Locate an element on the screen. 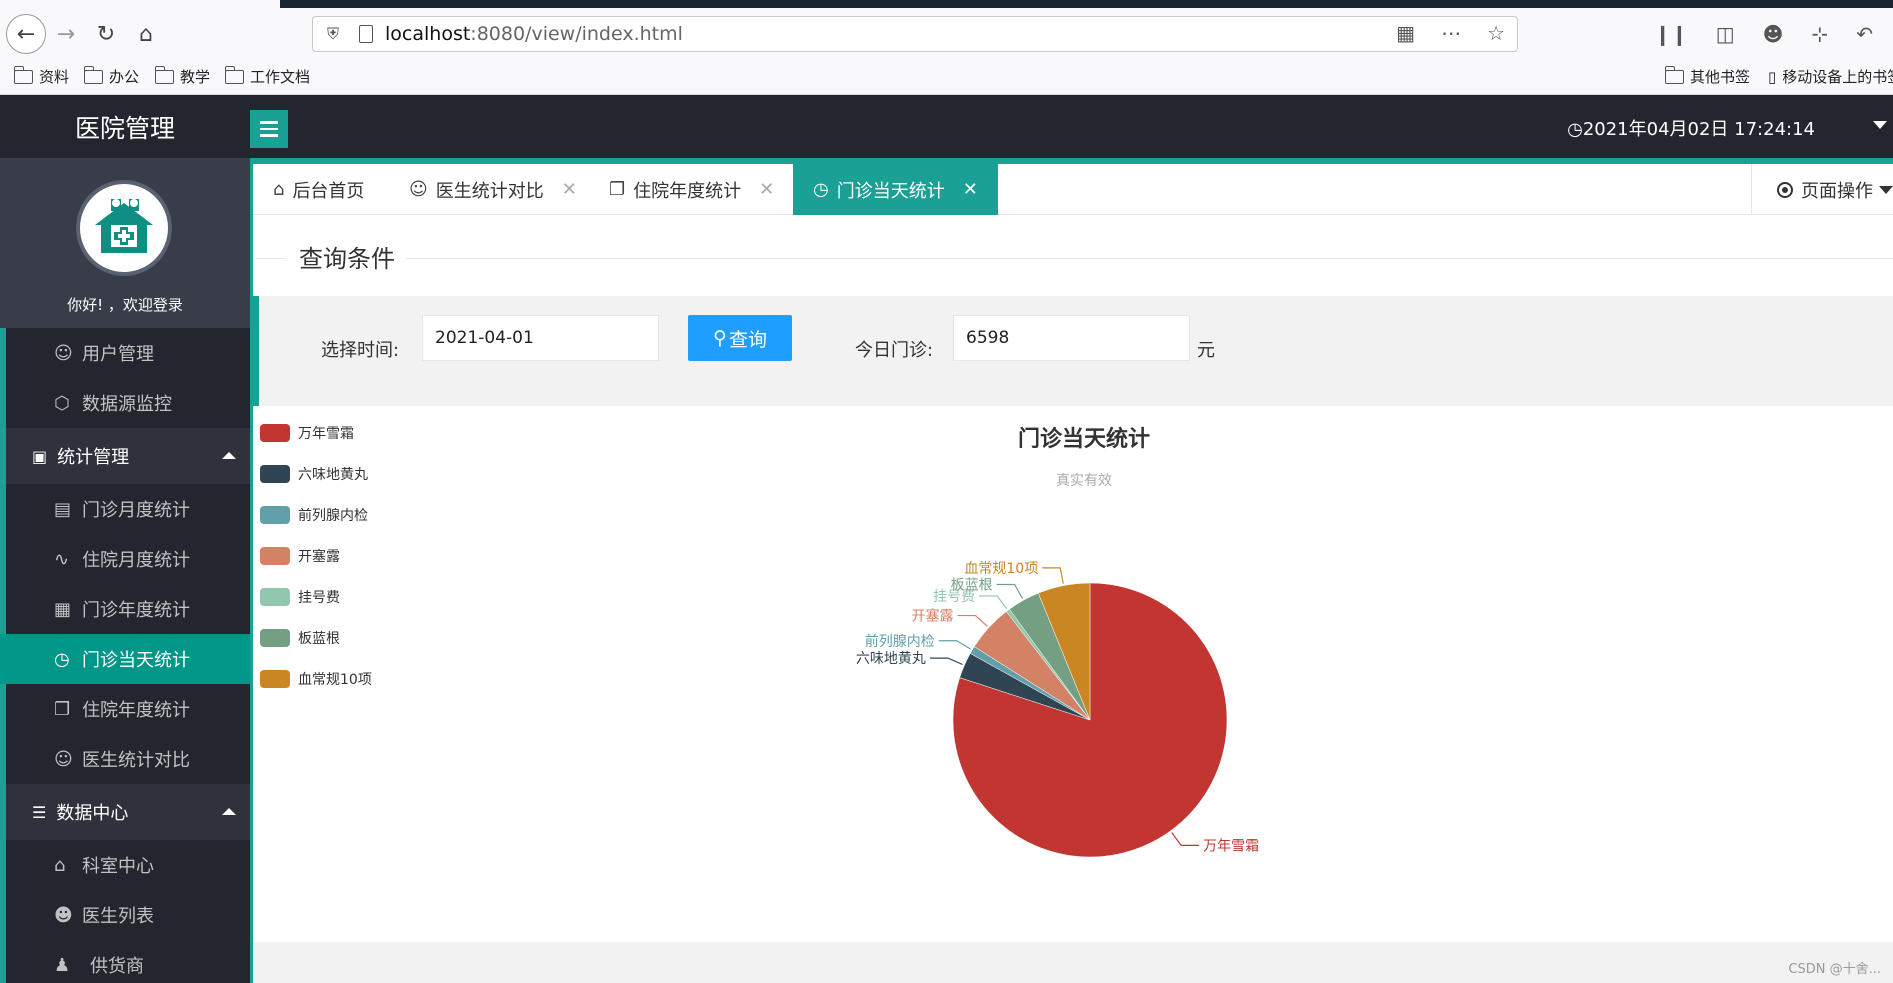  sidebar-item-doctor-comparison: ☺ 医生统计对比 is located at coordinates (125, 759).